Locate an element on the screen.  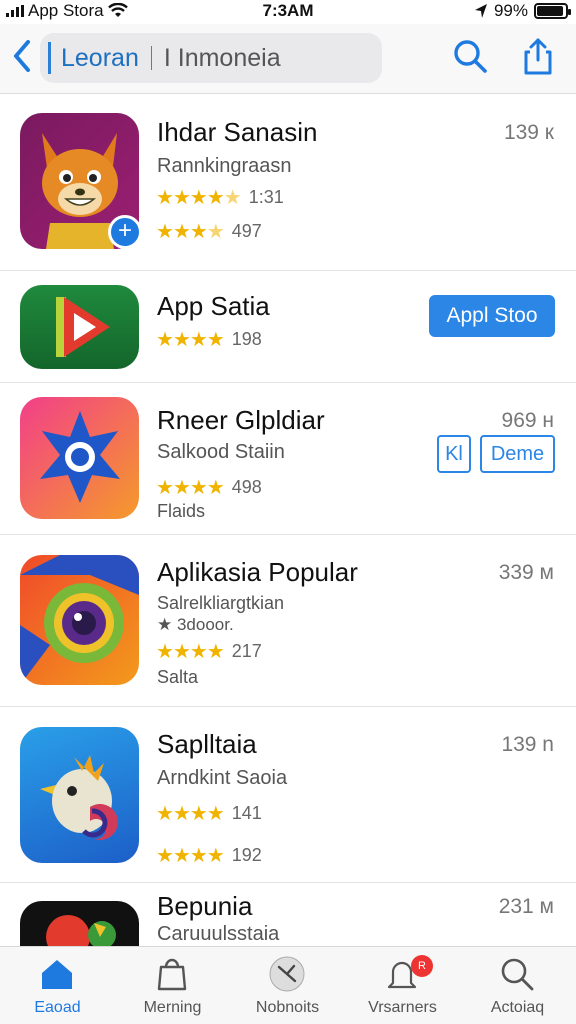
rating-count: 192 is located at coordinates (246, 855).